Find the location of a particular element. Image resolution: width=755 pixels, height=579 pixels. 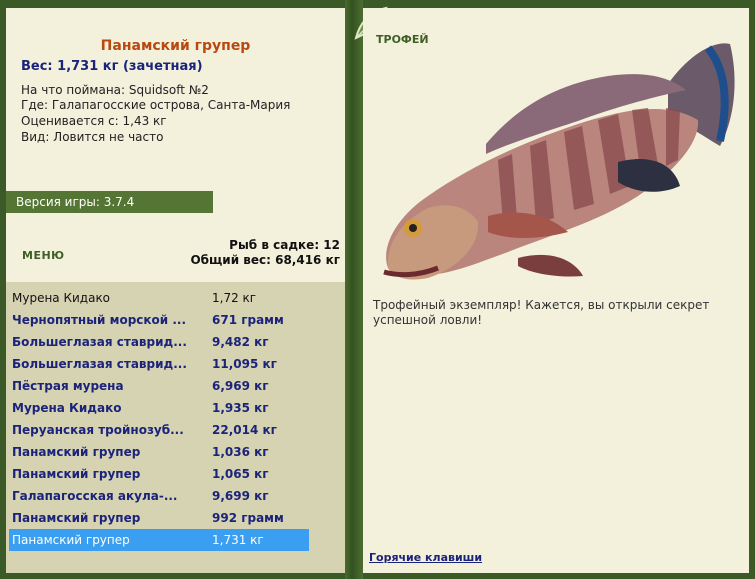

catch-list-row: Панамский групер 992 грамм is located at coordinates (159, 518).